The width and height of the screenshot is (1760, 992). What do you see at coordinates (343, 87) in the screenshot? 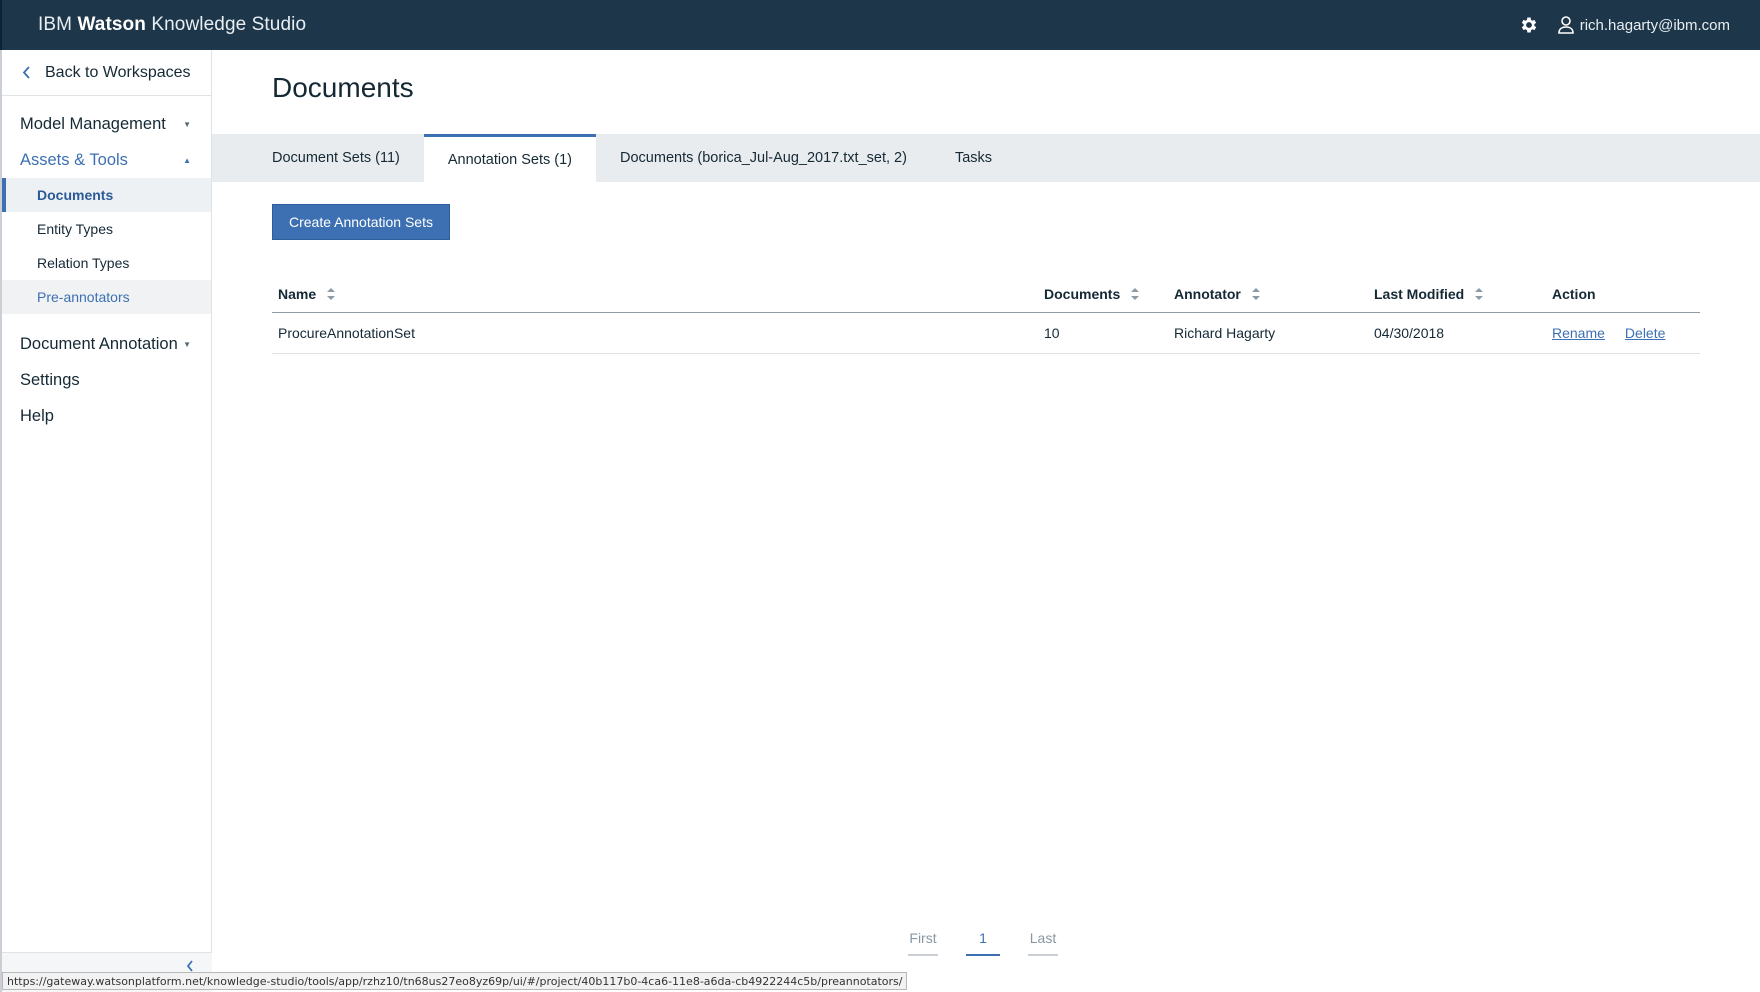
I see `page-title: Documents` at bounding box center [343, 87].